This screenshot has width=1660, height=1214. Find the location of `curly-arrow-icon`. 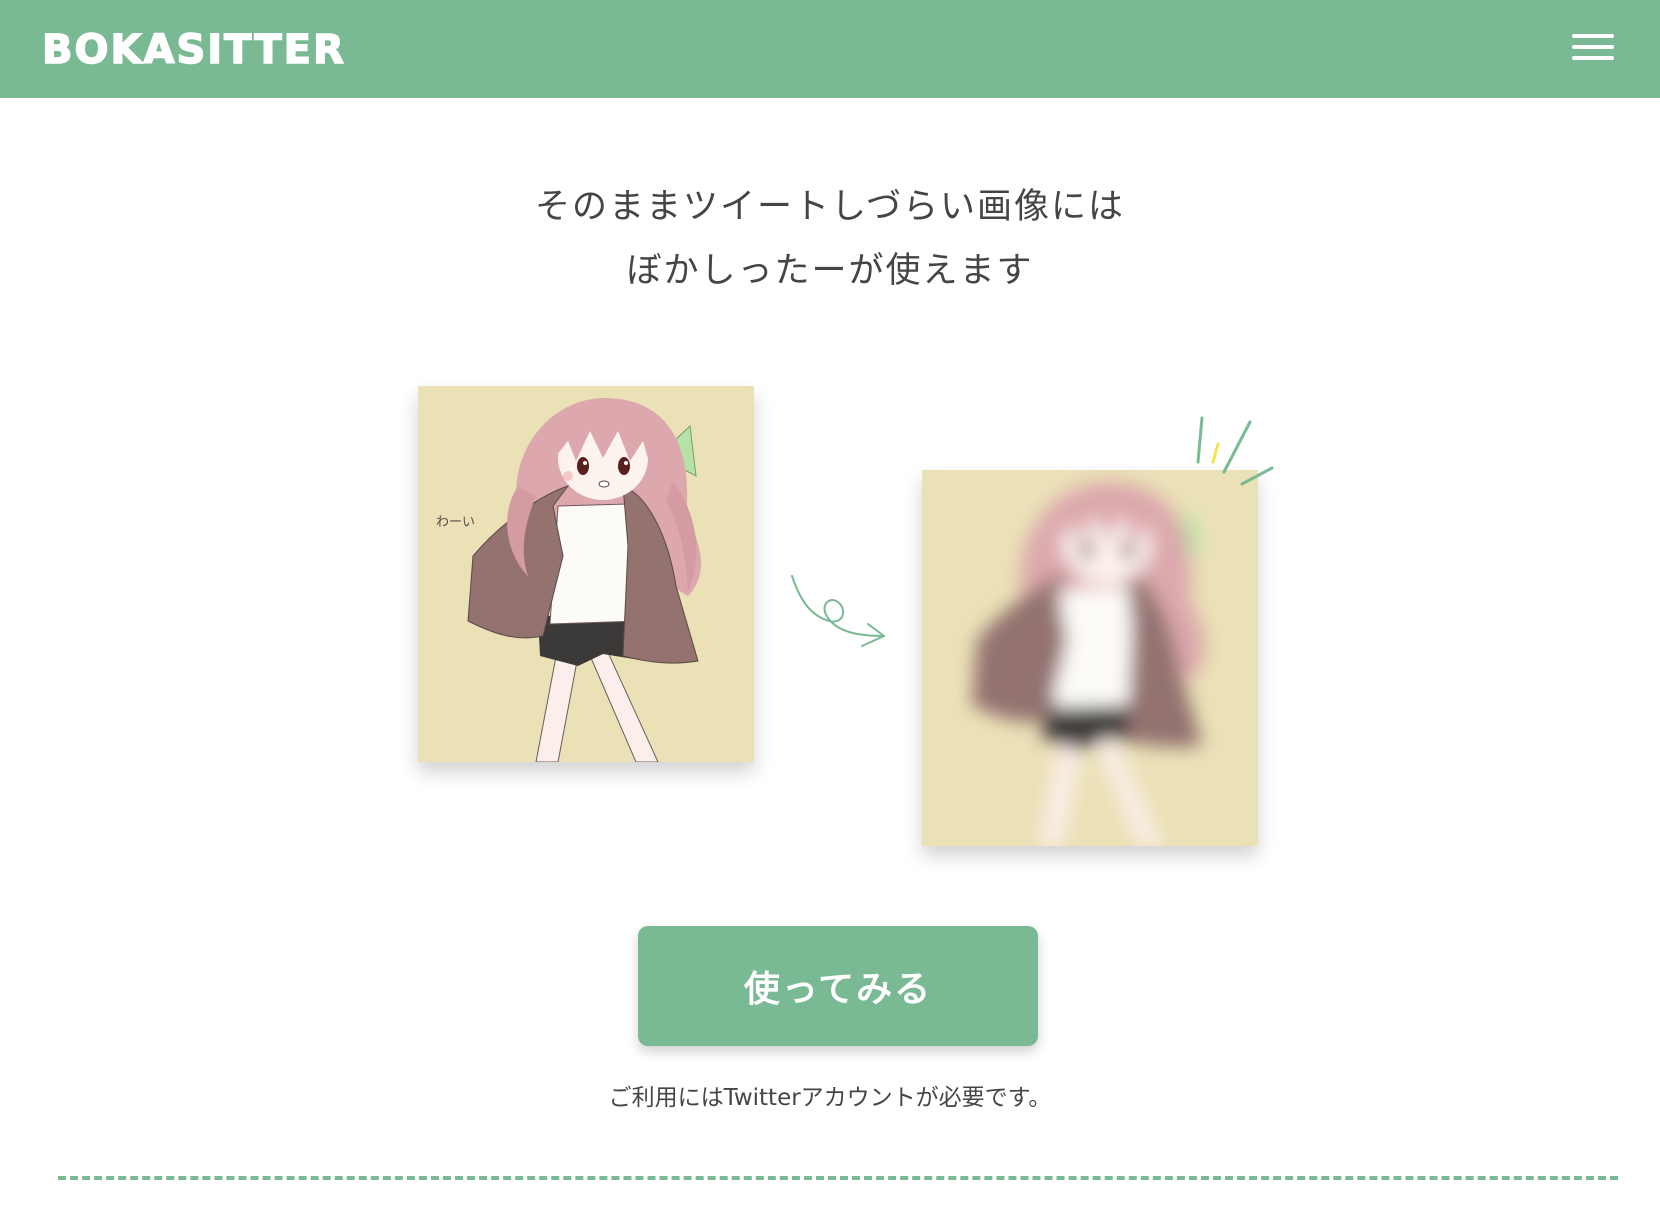

curly-arrow-icon is located at coordinates (838, 611).